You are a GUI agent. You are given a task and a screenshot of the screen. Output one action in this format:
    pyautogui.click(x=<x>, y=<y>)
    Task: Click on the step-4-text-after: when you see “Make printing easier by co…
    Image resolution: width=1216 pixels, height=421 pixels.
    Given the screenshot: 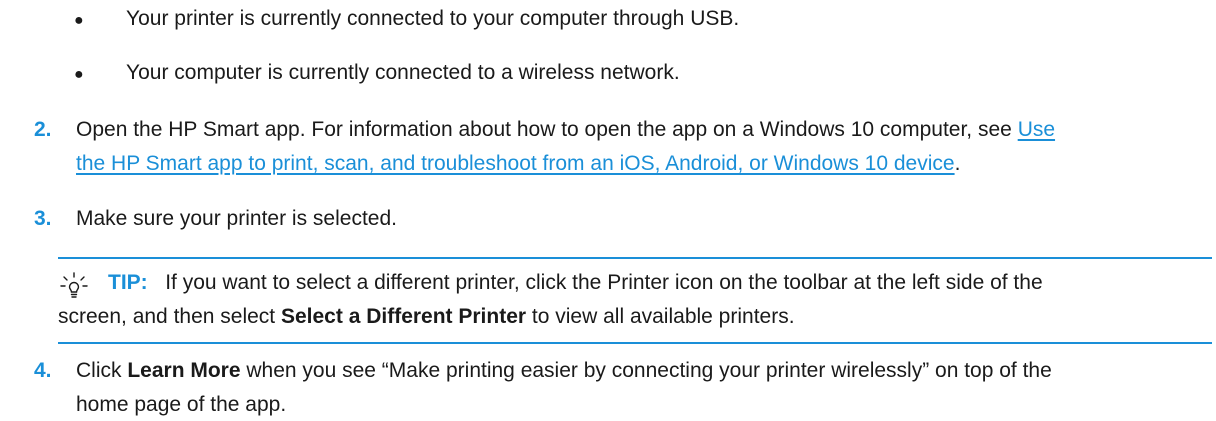 What is the action you would take?
    pyautogui.click(x=646, y=370)
    